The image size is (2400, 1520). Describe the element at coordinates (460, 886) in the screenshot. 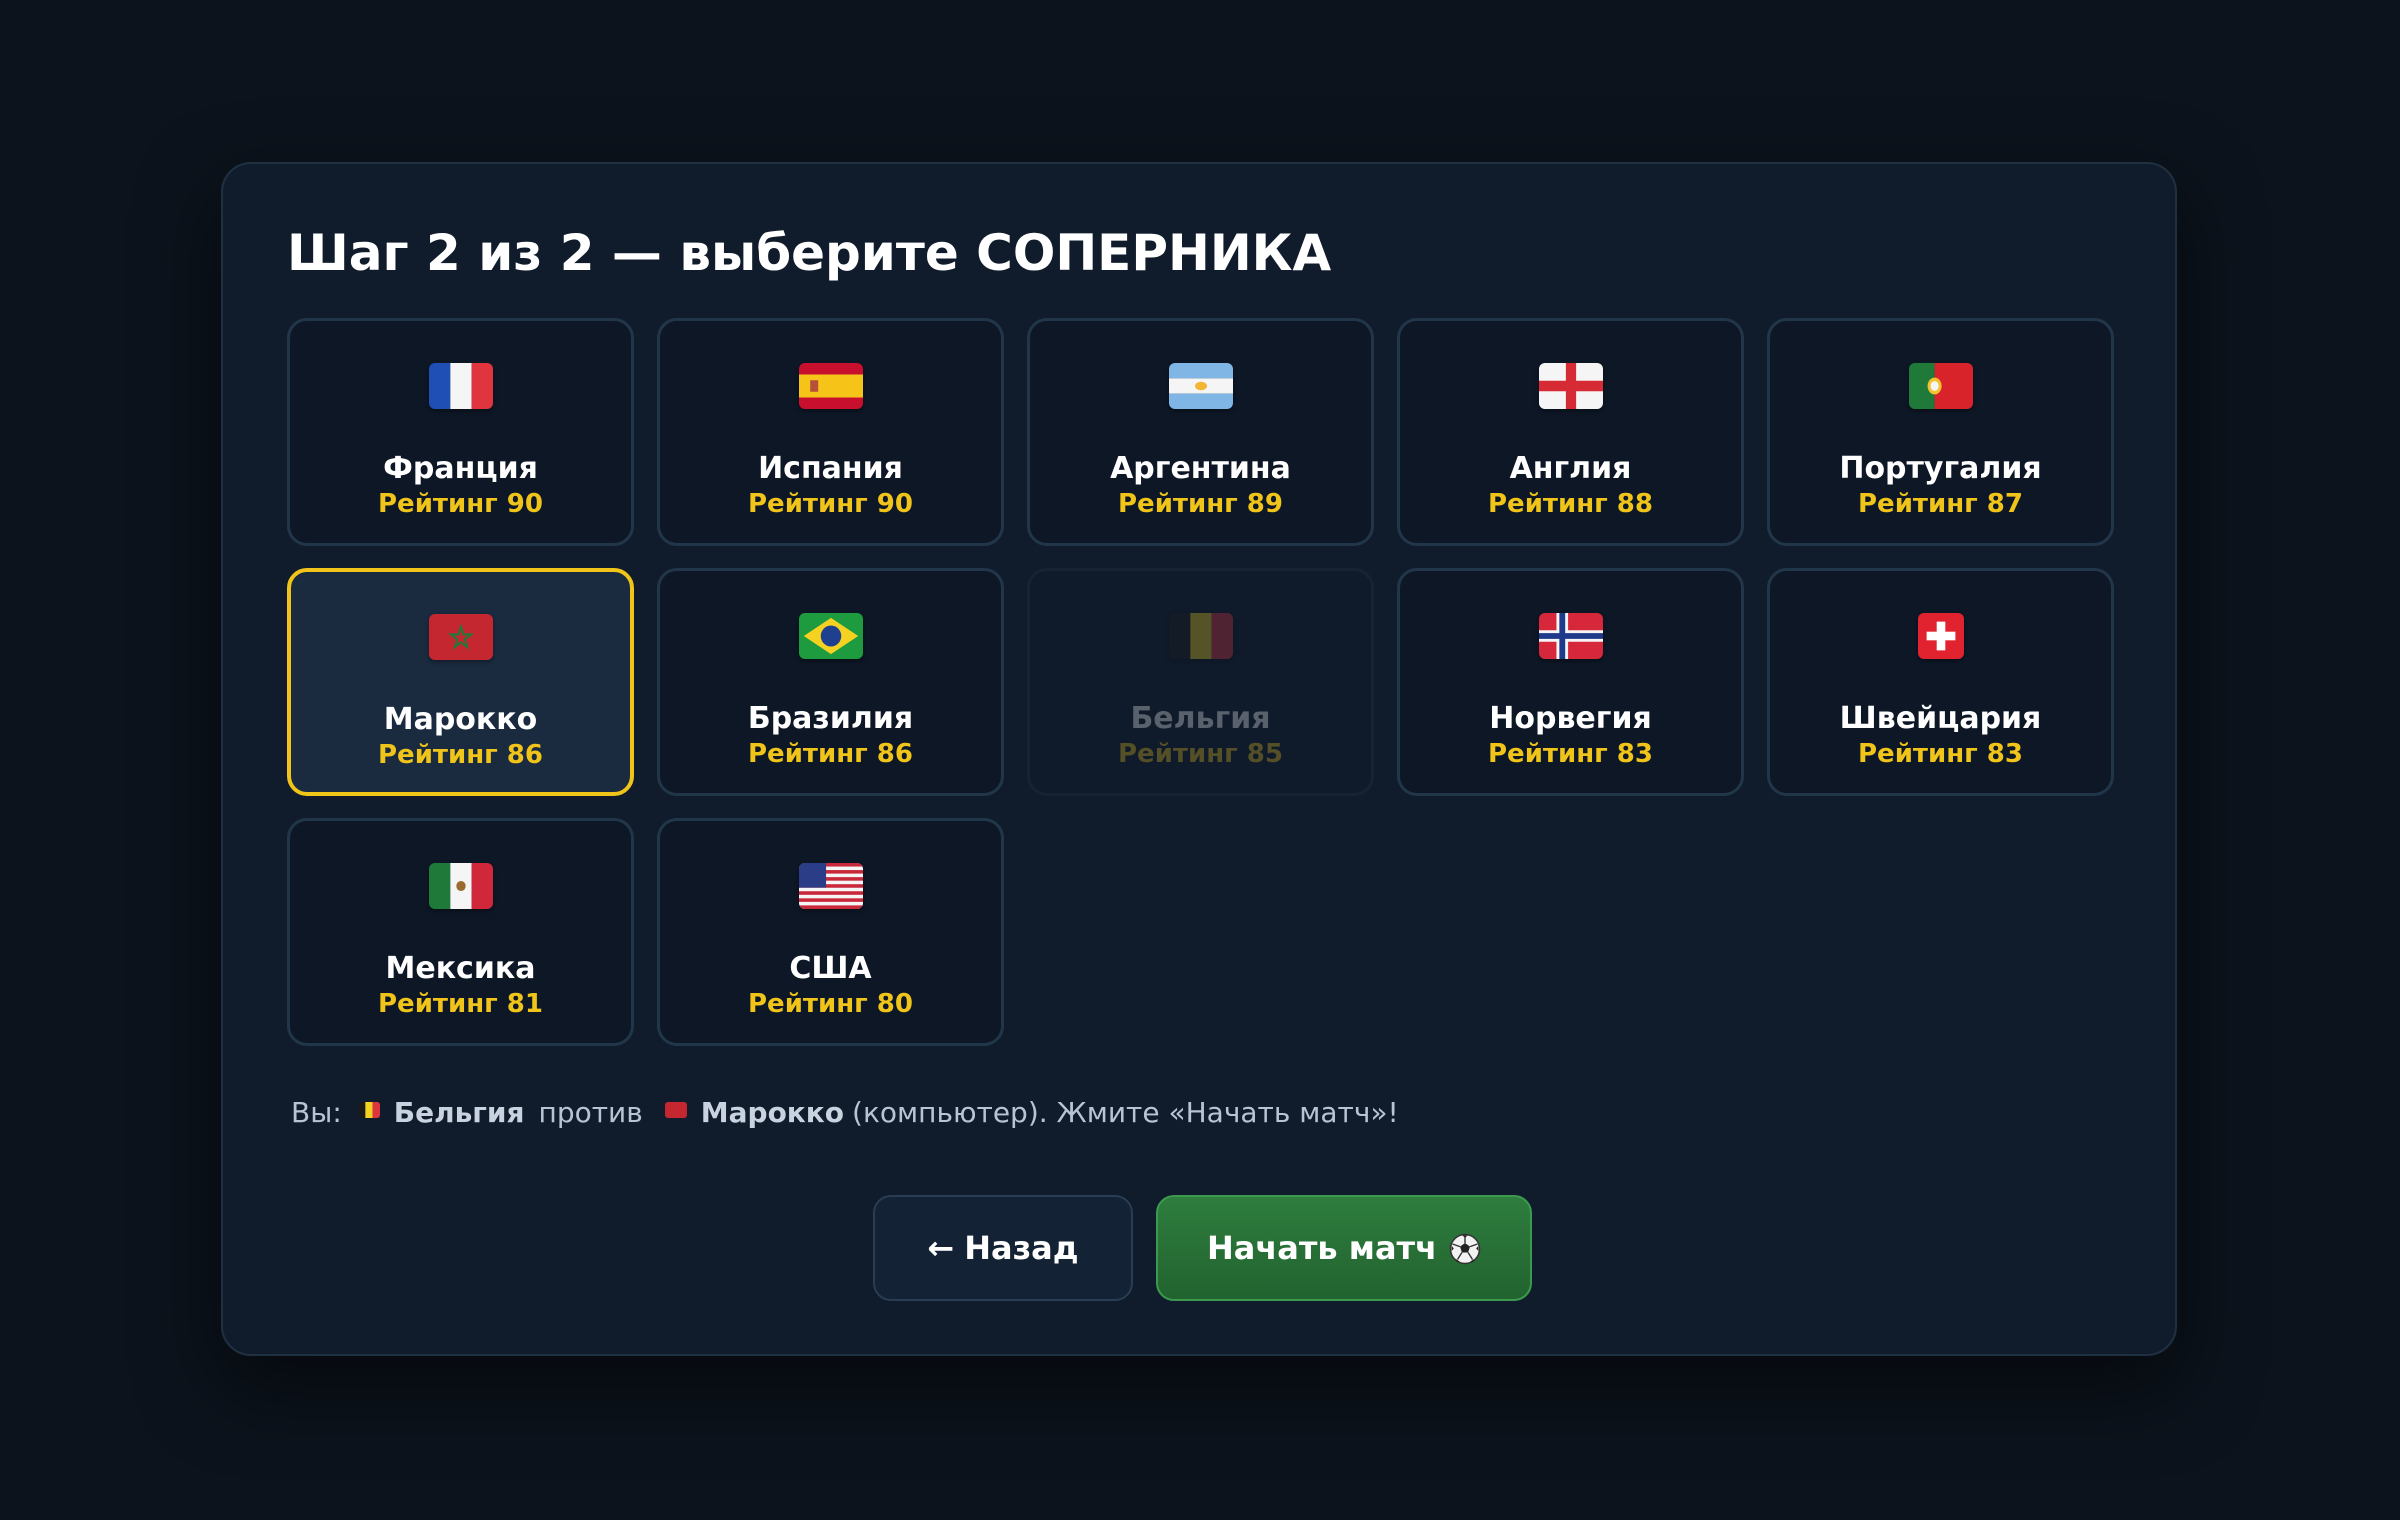

I see `flag-mexico-icon` at that location.